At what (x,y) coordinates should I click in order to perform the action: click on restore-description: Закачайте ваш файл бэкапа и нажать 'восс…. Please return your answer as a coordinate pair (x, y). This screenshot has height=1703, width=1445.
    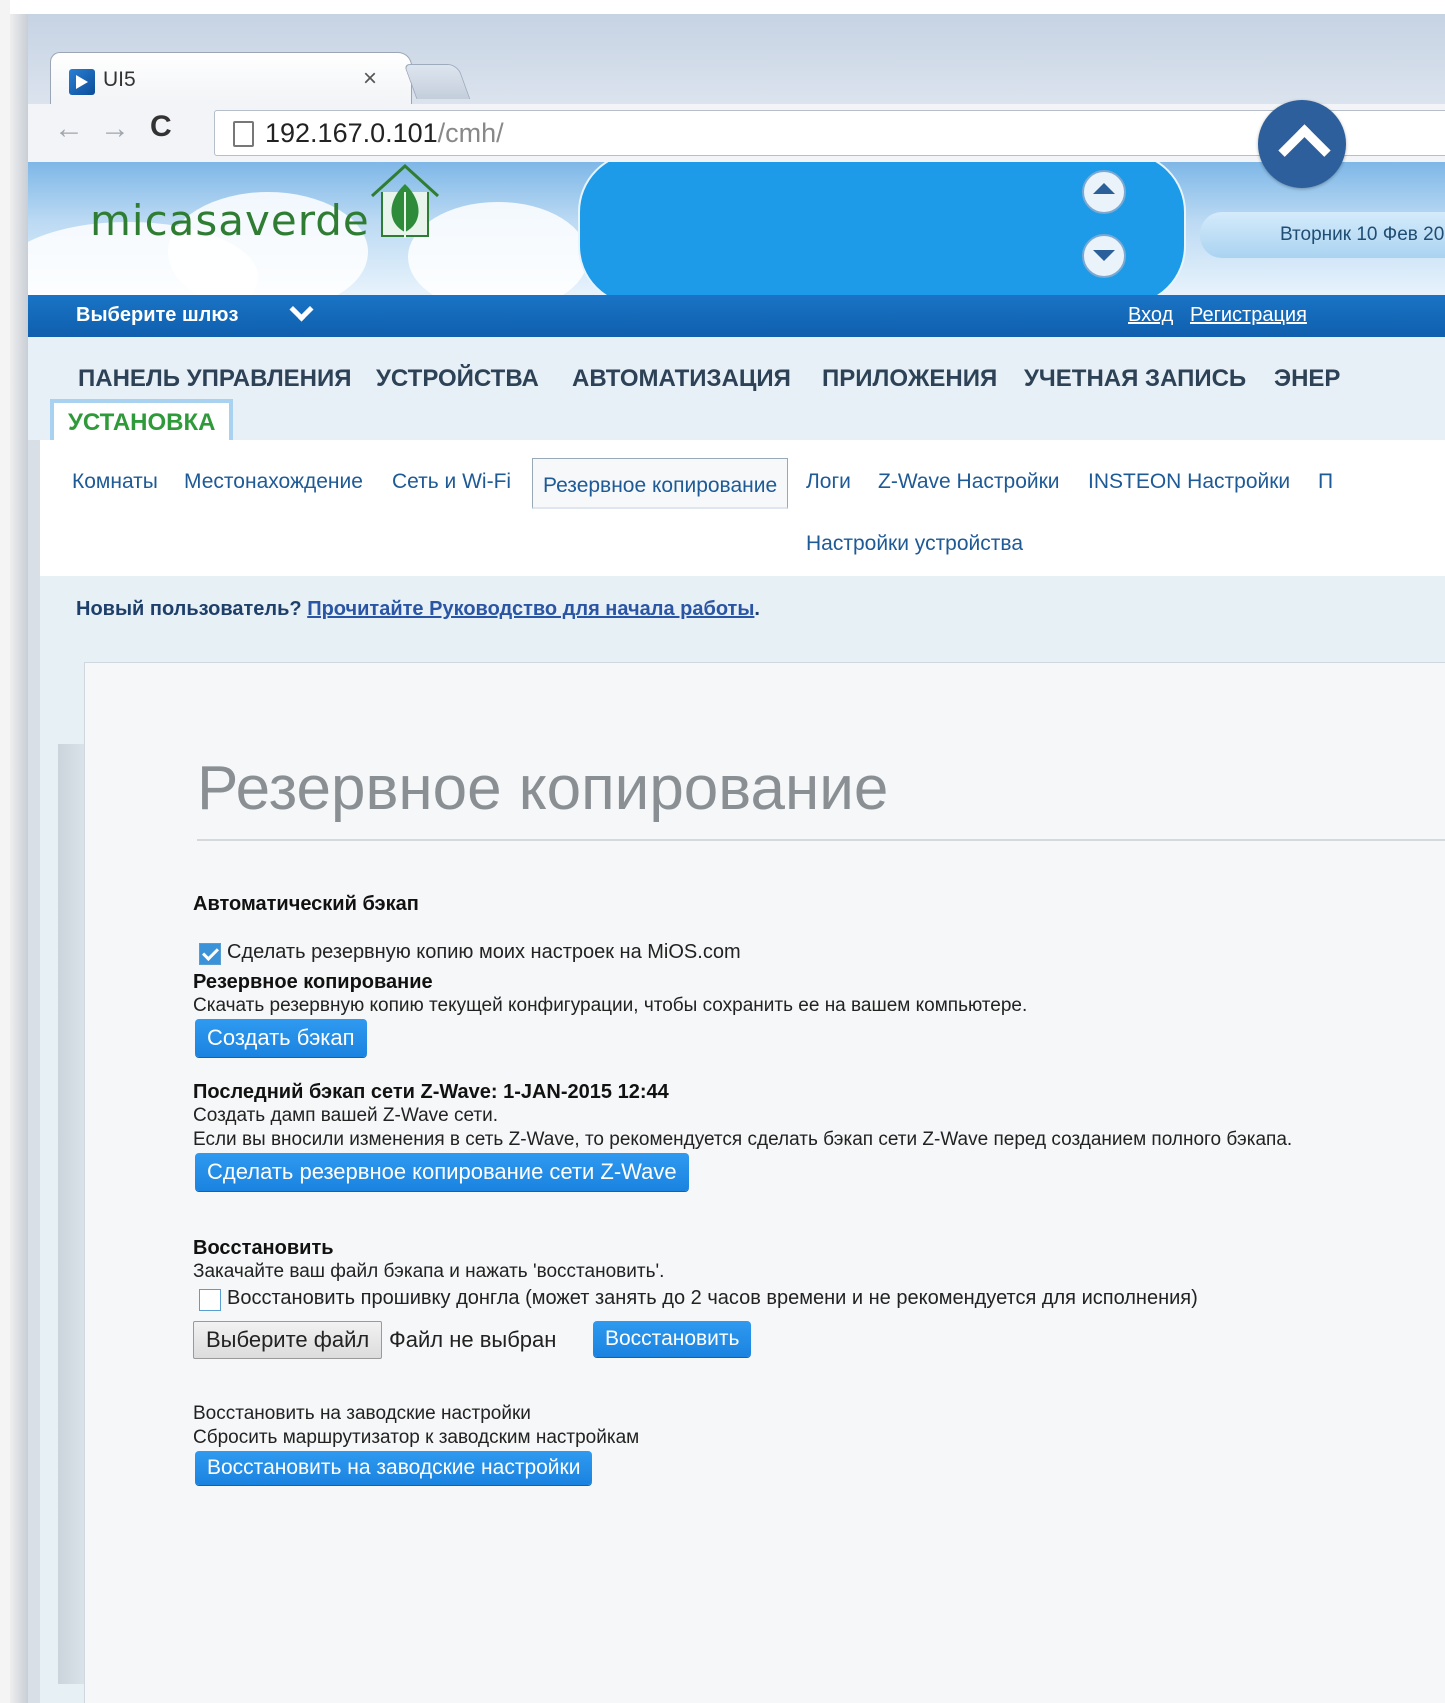
    Looking at the image, I should click on (429, 1271).